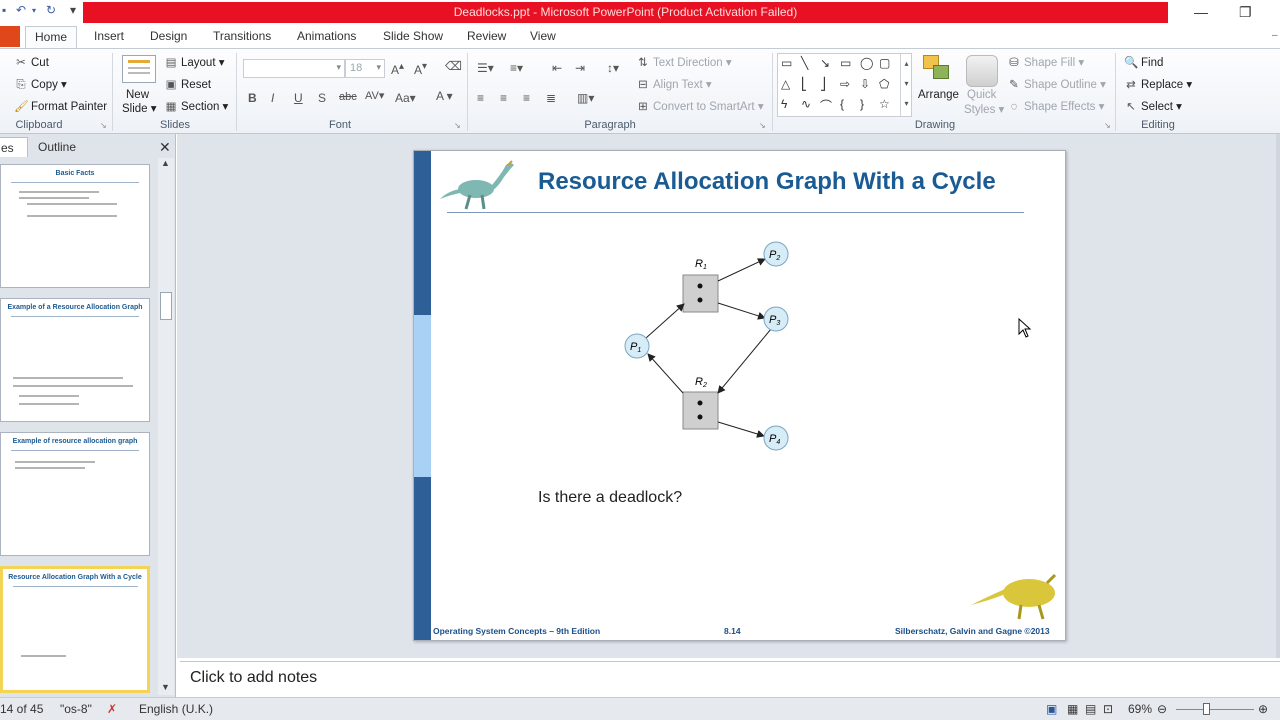  Describe the element at coordinates (865, 84) in the screenshot. I see `down-arrow-shape-icon: ⇩` at that location.